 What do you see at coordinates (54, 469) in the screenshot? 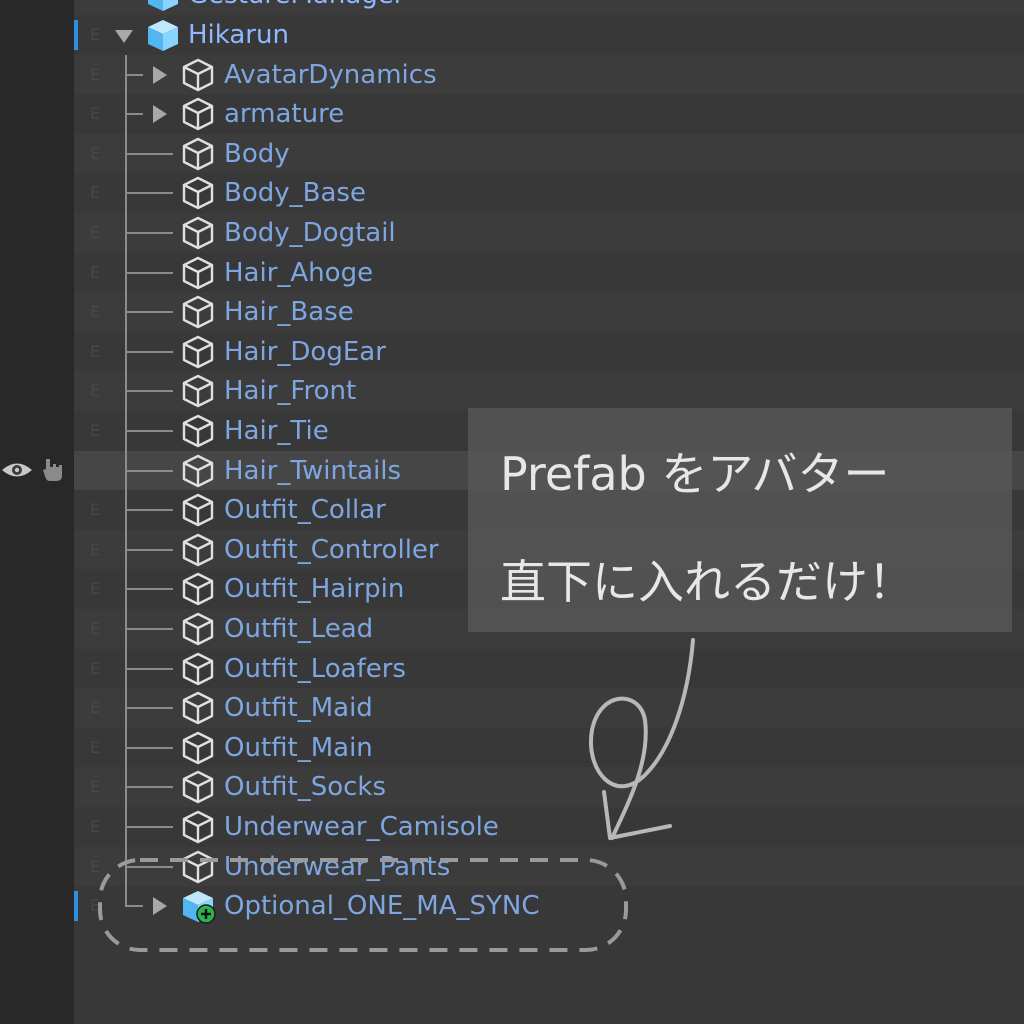
I see `pickable-hand-icon` at bounding box center [54, 469].